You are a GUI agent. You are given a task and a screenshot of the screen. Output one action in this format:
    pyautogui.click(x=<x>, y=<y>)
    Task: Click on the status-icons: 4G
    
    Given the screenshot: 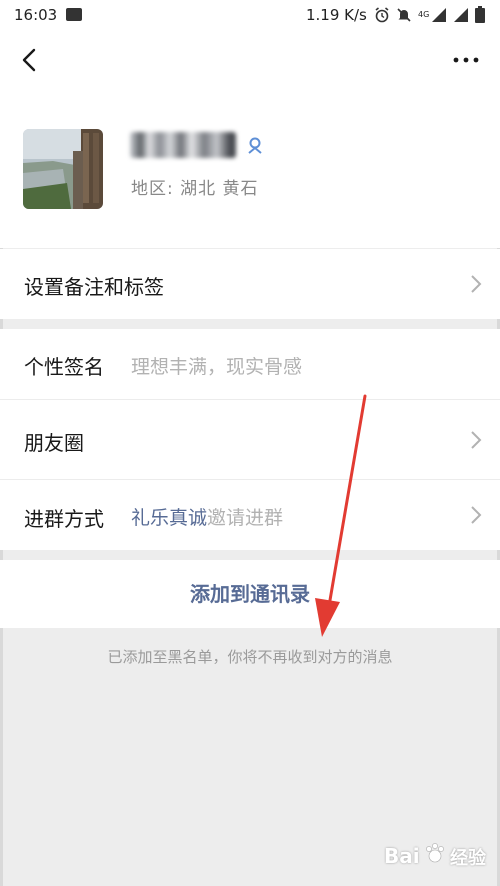 What is the action you would take?
    pyautogui.click(x=430, y=14)
    